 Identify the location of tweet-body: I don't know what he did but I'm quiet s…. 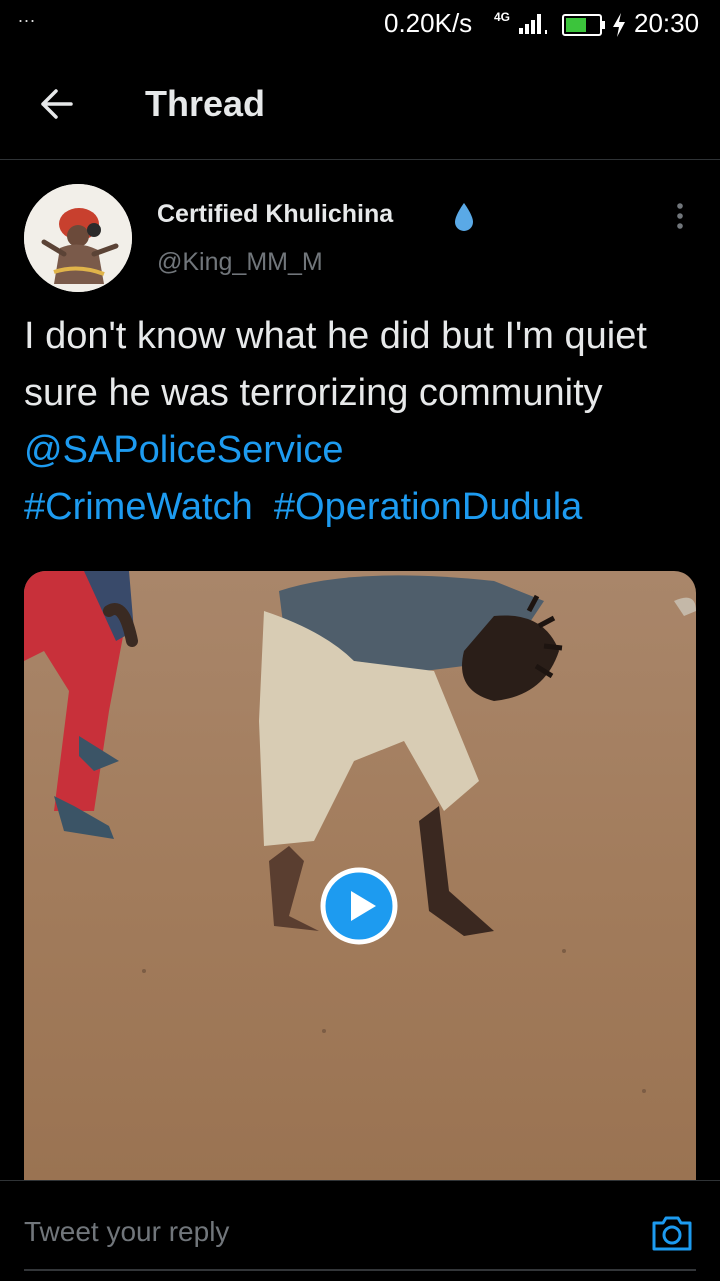
(335, 364).